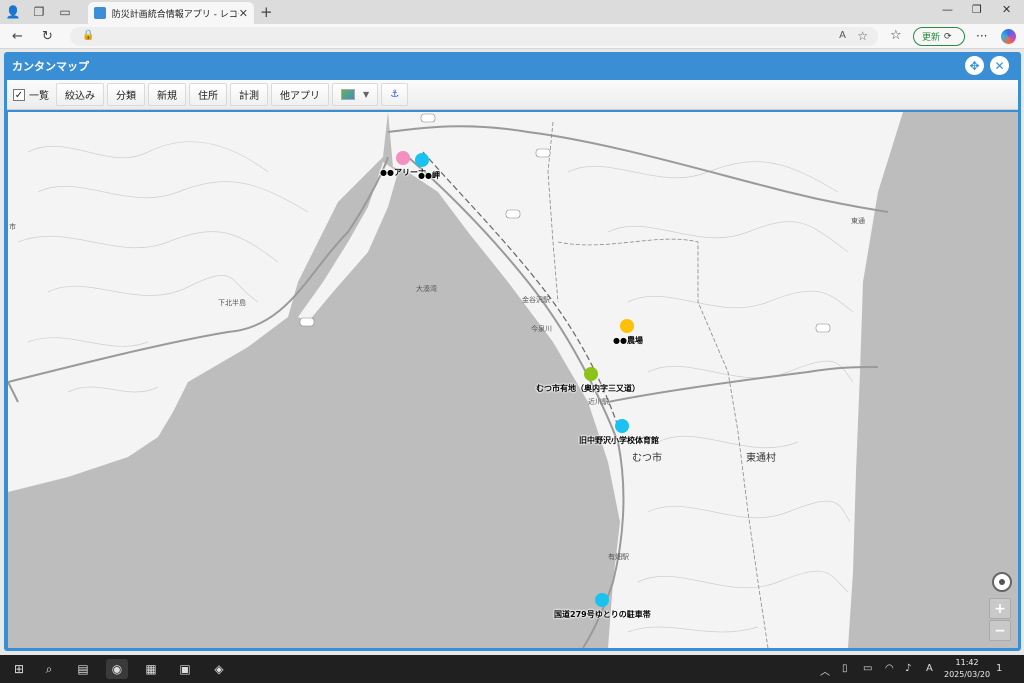 This screenshot has height=683, width=1024. I want to click on marker-label-nakanosawa-gym: 旧中野沢小学校体育館, so click(619, 440).